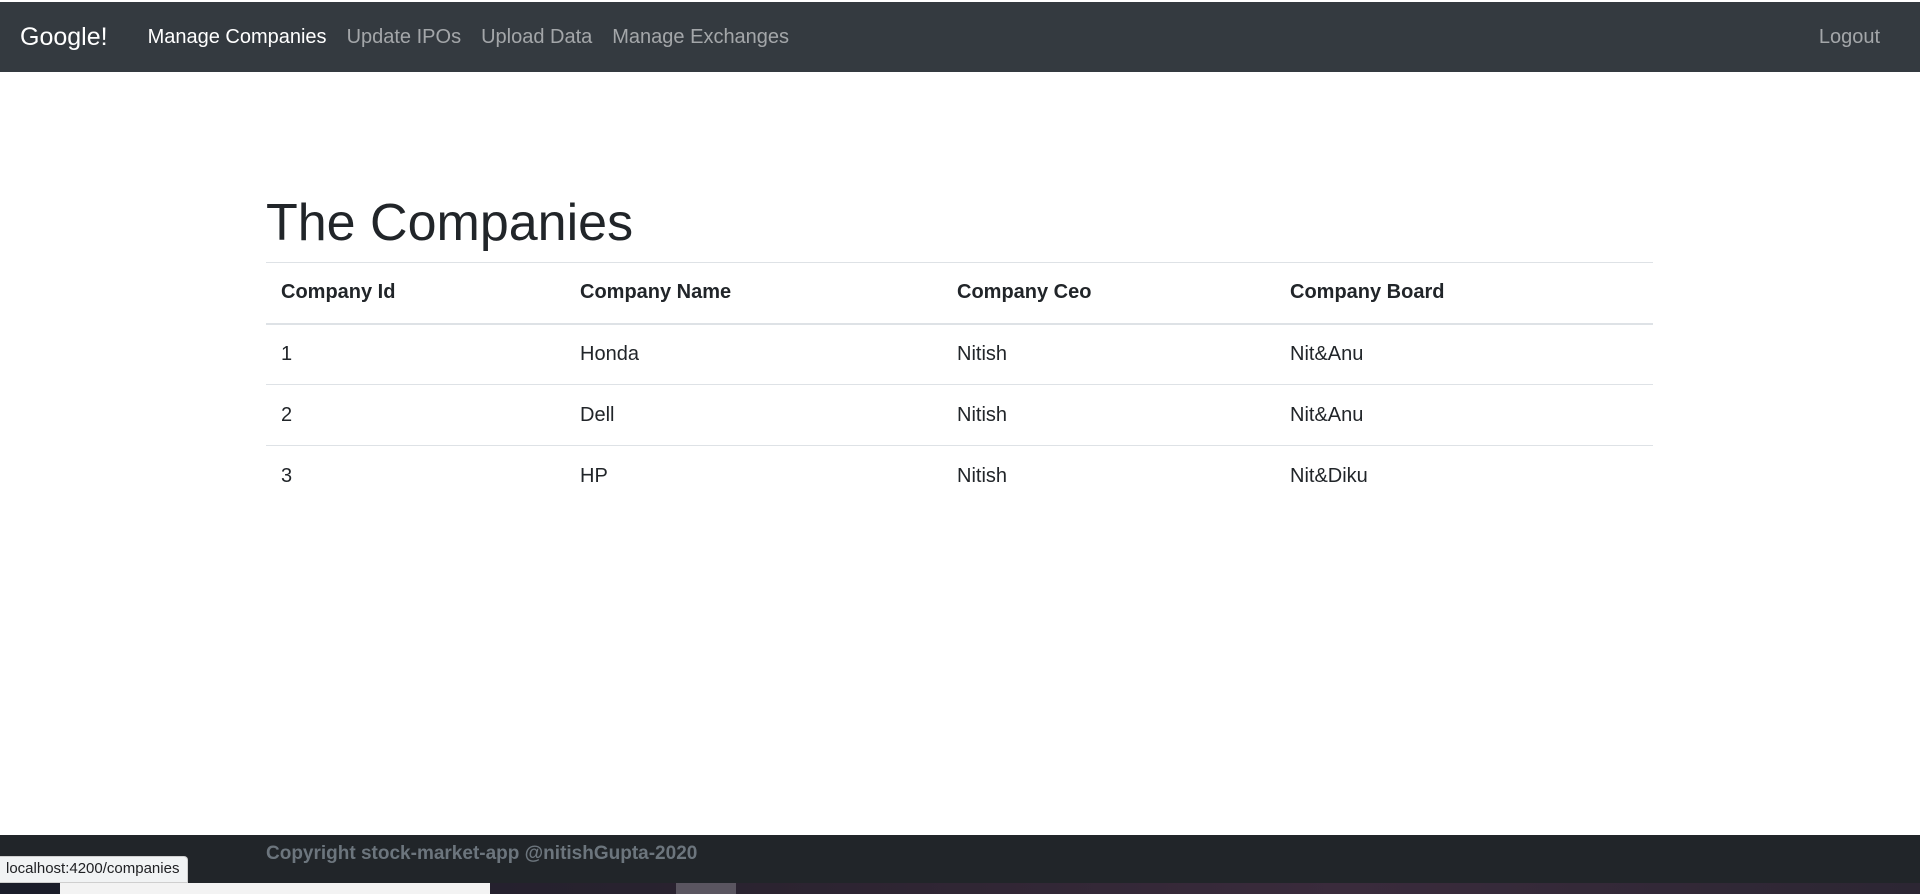 This screenshot has width=1920, height=894. What do you see at coordinates (753, 293) in the screenshot?
I see `header-company-name: Company Name` at bounding box center [753, 293].